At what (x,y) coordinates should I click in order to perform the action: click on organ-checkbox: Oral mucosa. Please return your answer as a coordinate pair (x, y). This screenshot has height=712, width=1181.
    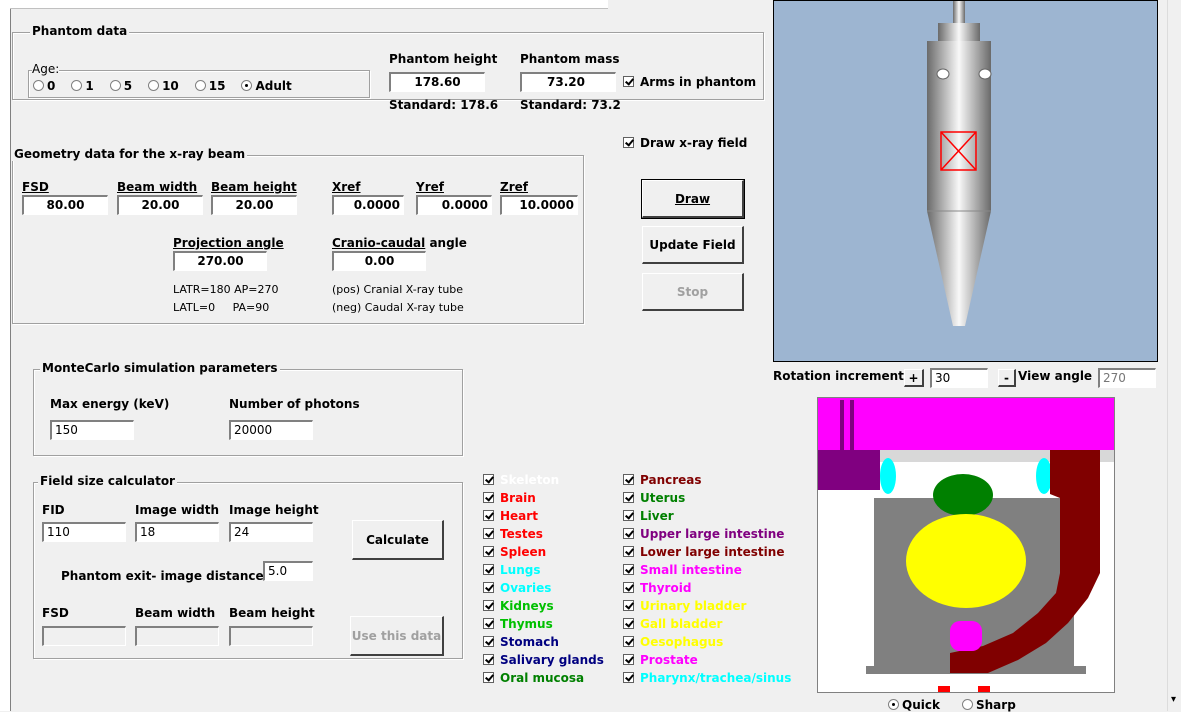
    Looking at the image, I should click on (533, 678).